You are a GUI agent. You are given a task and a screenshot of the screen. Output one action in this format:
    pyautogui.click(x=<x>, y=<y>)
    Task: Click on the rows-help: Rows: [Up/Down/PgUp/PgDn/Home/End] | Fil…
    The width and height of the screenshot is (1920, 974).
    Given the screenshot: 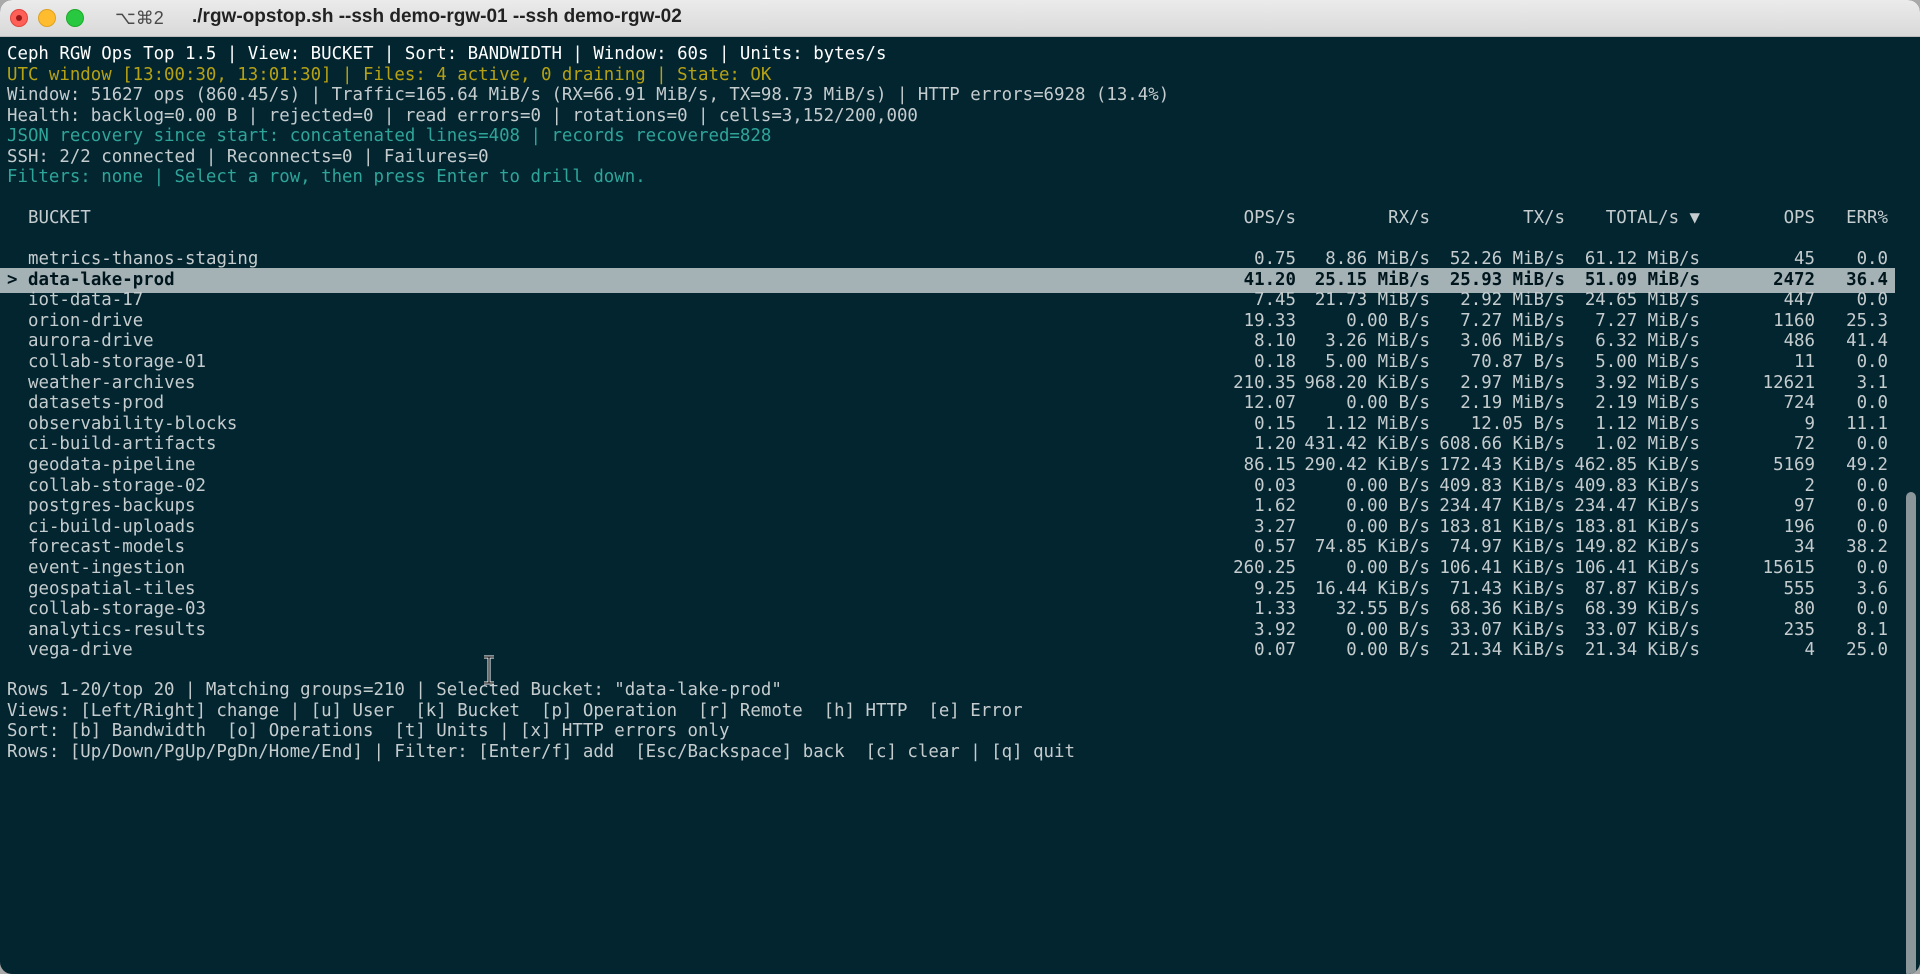 What is the action you would take?
    pyautogui.click(x=541, y=752)
    